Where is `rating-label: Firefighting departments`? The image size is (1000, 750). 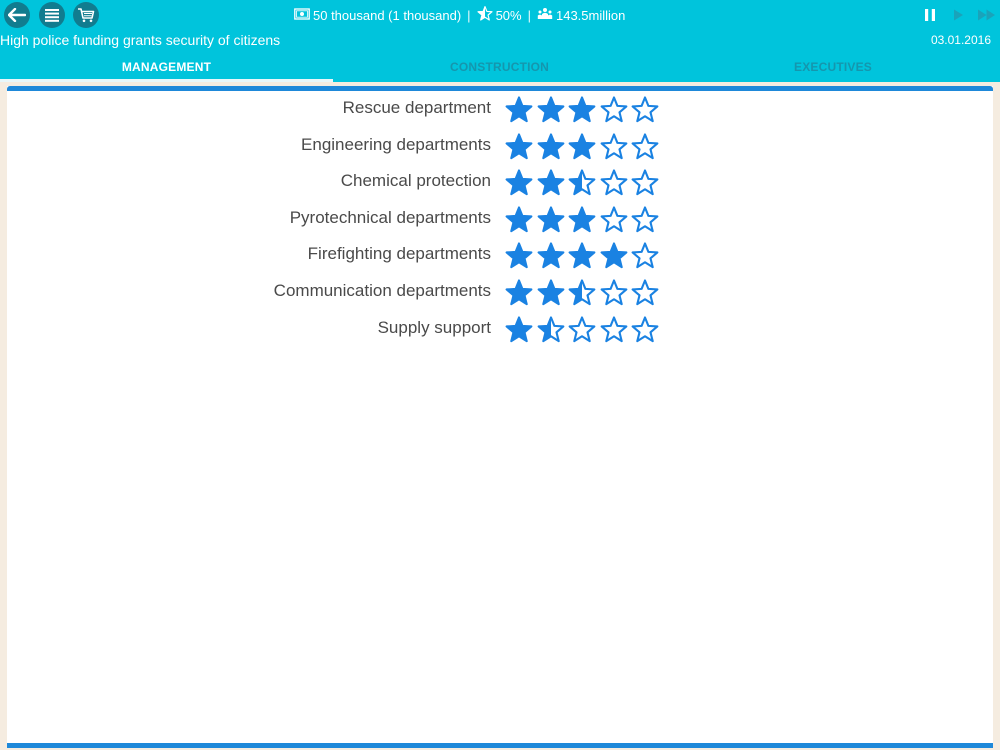 rating-label: Firefighting departments is located at coordinates (399, 253).